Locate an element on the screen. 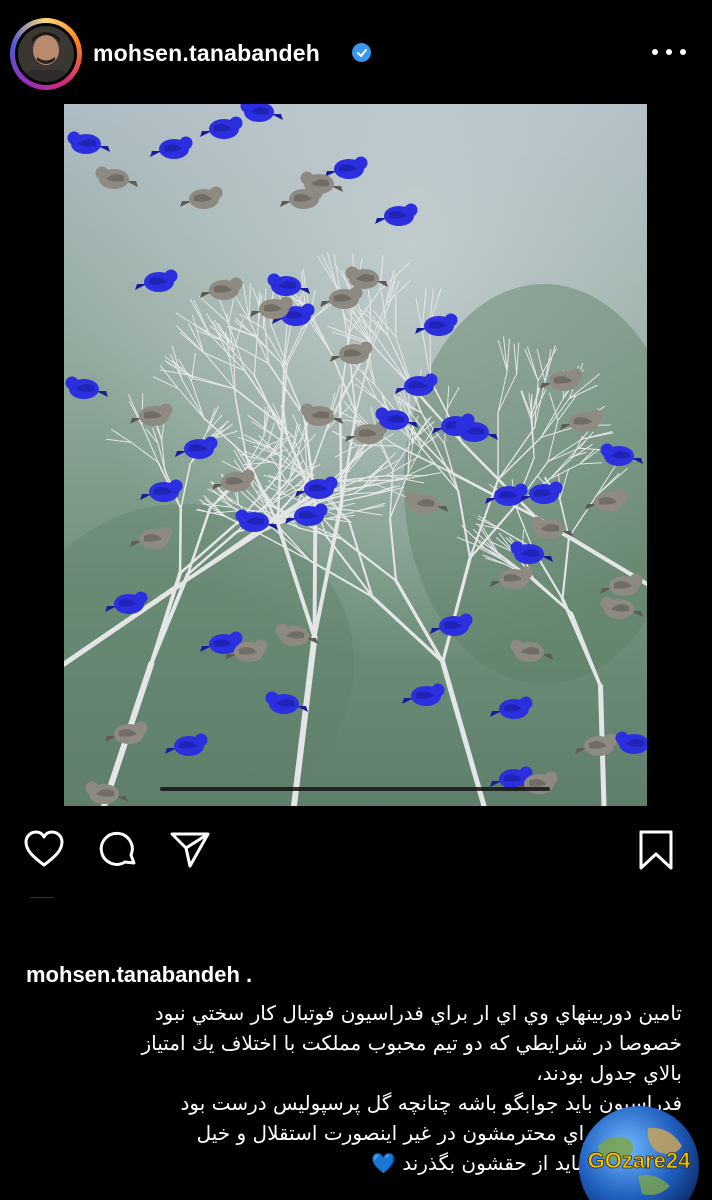  avatar is located at coordinates (46, 54).